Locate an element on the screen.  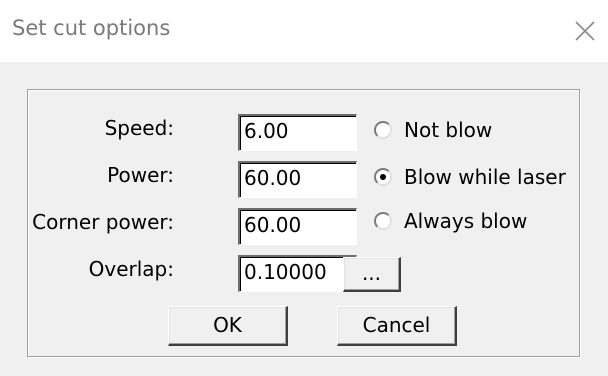
corner-power-label: Corner power: is located at coordinates (103, 222).